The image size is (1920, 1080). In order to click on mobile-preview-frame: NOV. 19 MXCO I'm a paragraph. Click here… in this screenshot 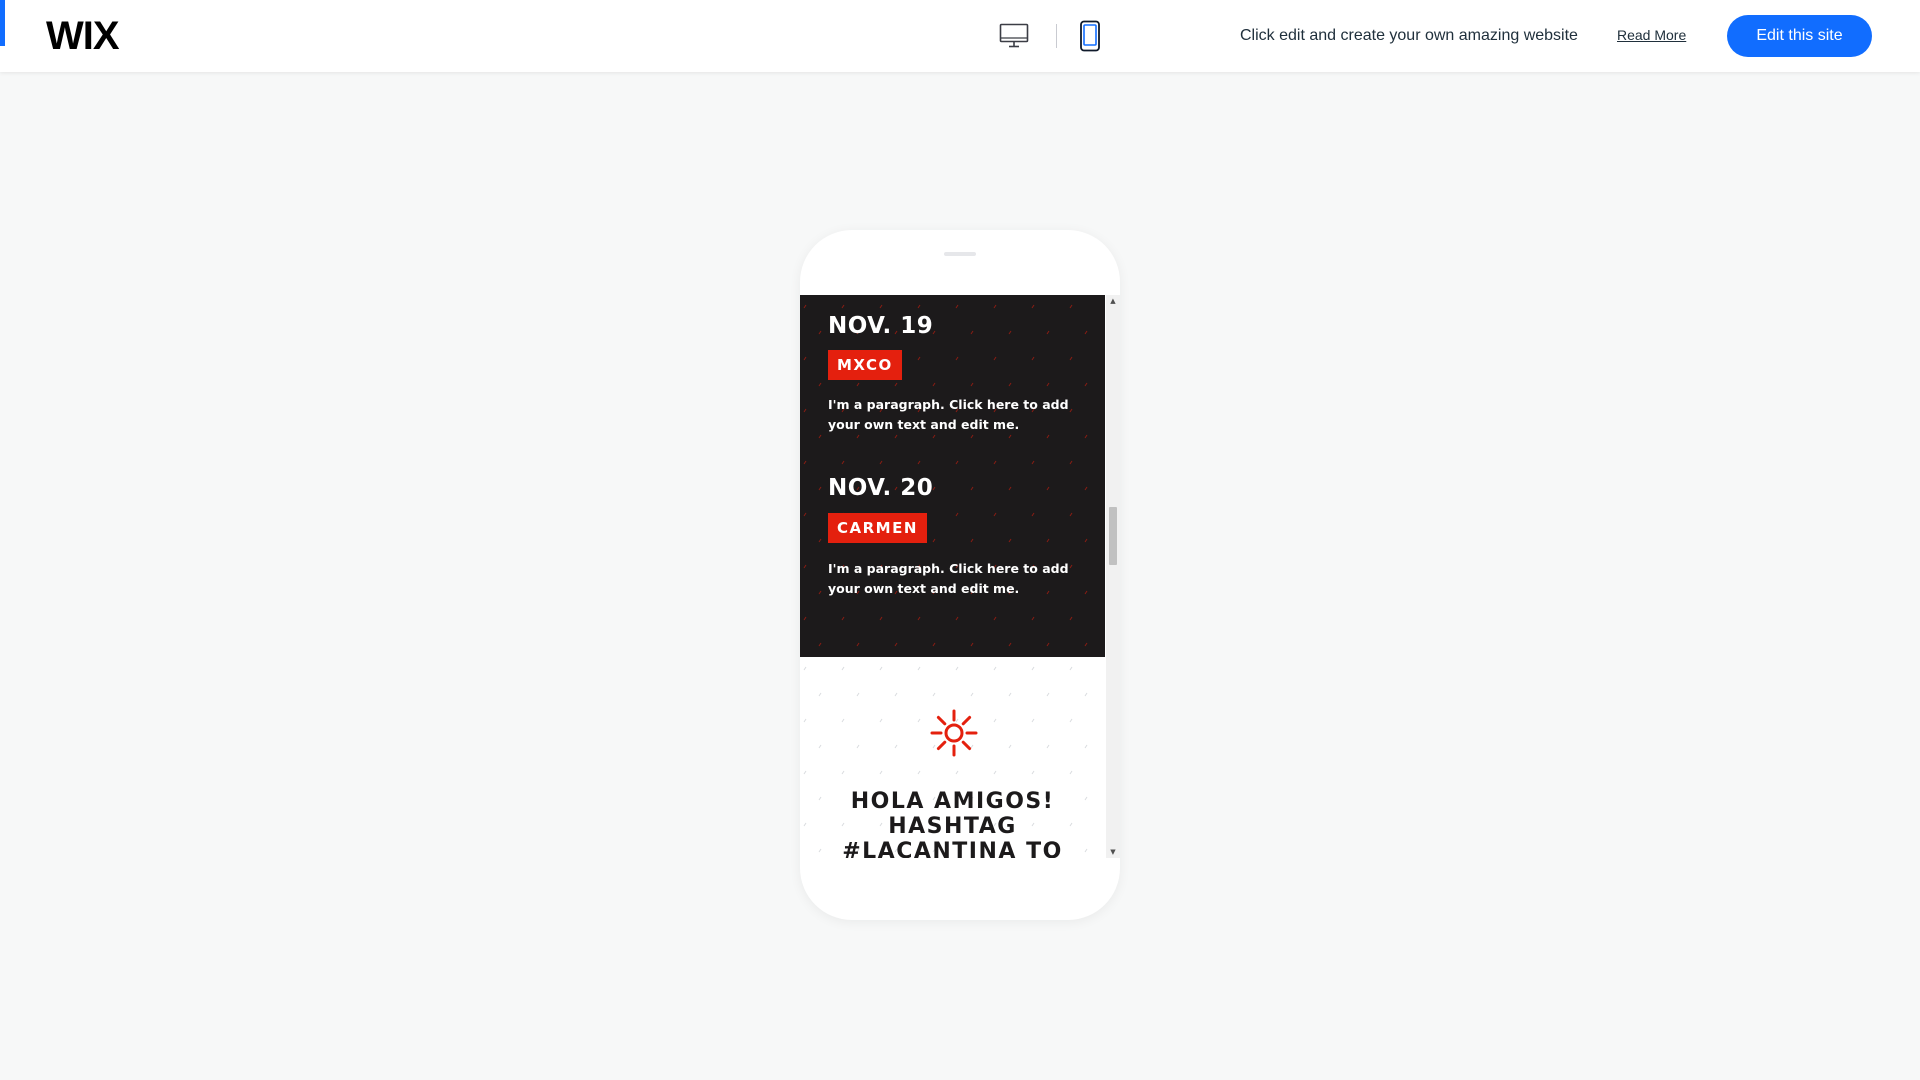, I will do `click(960, 575)`.